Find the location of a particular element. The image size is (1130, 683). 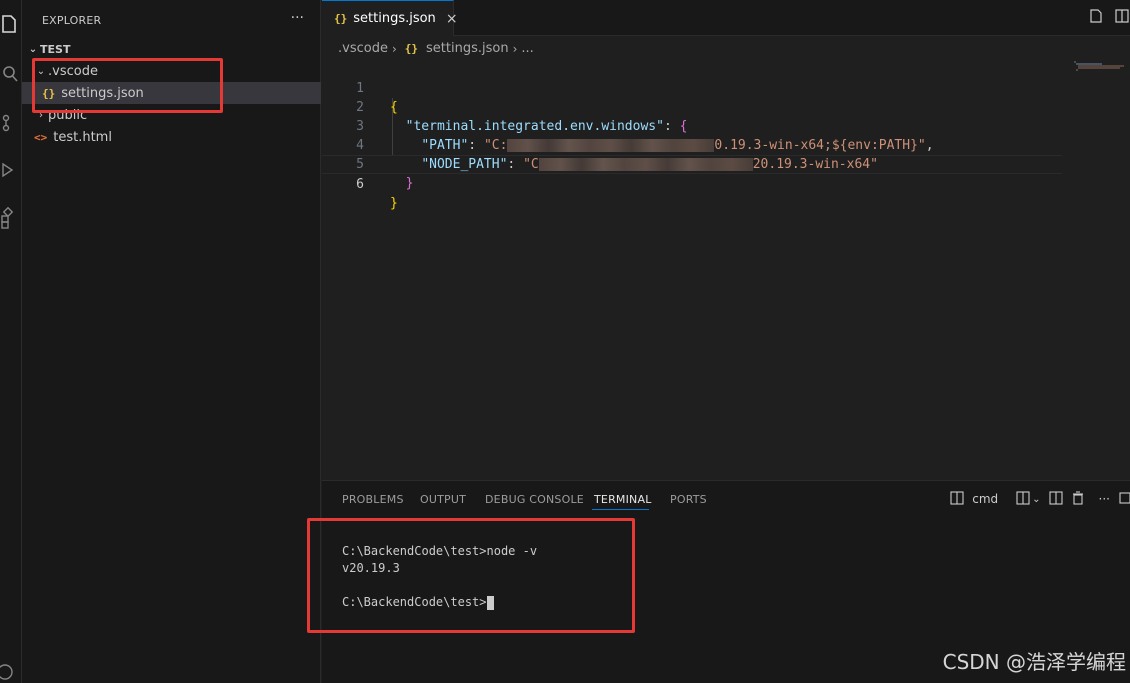

explorer-title: EXPLORER is located at coordinates (72, 20).